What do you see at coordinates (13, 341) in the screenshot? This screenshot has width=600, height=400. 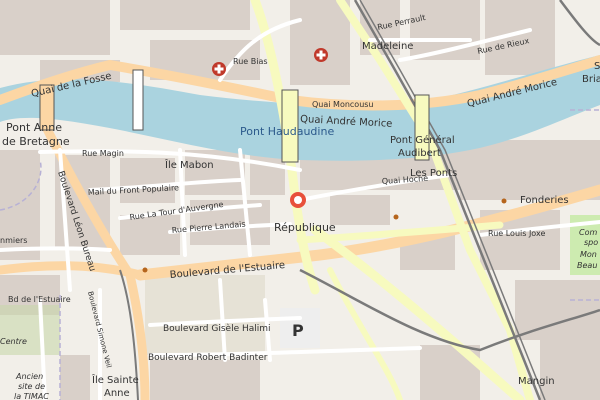 I see `place-label: Centre` at bounding box center [13, 341].